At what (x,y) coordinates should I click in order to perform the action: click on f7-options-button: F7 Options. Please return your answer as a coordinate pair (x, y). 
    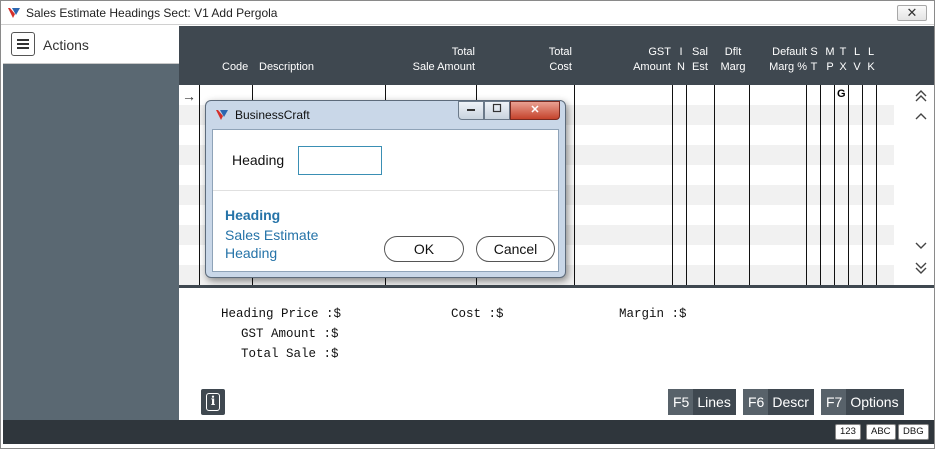
    Looking at the image, I should click on (862, 402).